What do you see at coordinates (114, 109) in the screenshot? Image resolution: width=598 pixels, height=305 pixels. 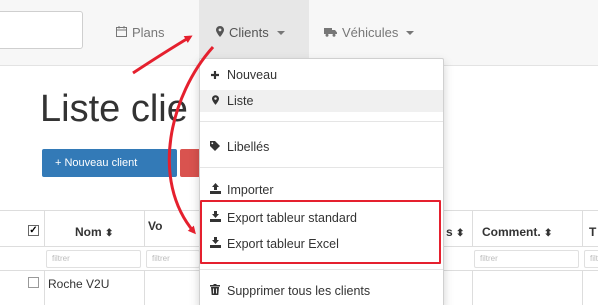 I see `page-title: Liste clie` at bounding box center [114, 109].